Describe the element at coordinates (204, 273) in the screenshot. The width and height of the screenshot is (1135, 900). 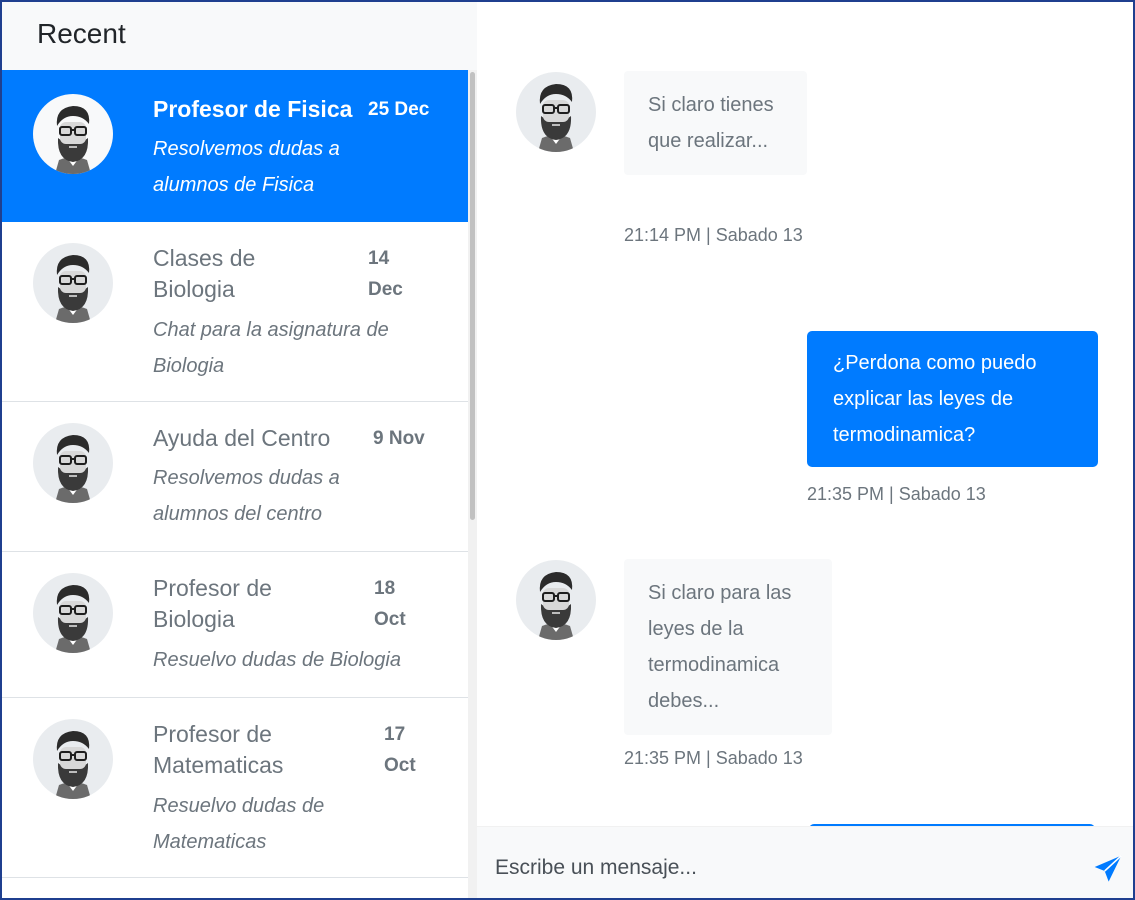
I see `chat-name: Clases de Biologia` at that location.